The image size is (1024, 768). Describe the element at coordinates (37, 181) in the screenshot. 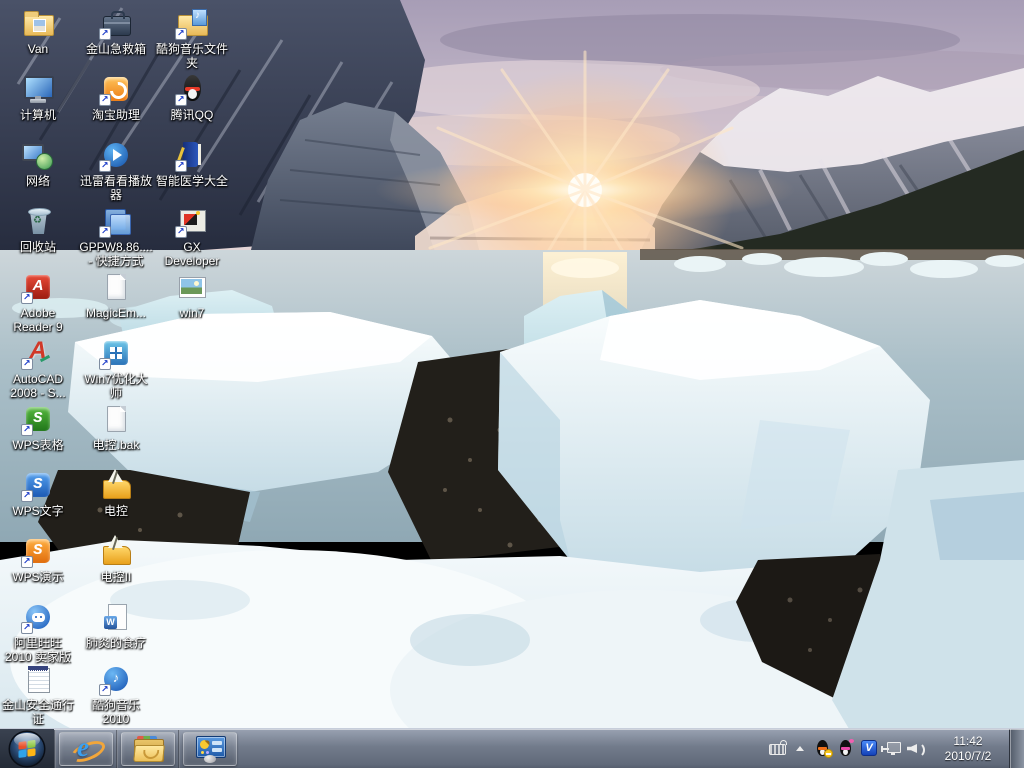

I see `desktop-icon-label: 网络` at that location.